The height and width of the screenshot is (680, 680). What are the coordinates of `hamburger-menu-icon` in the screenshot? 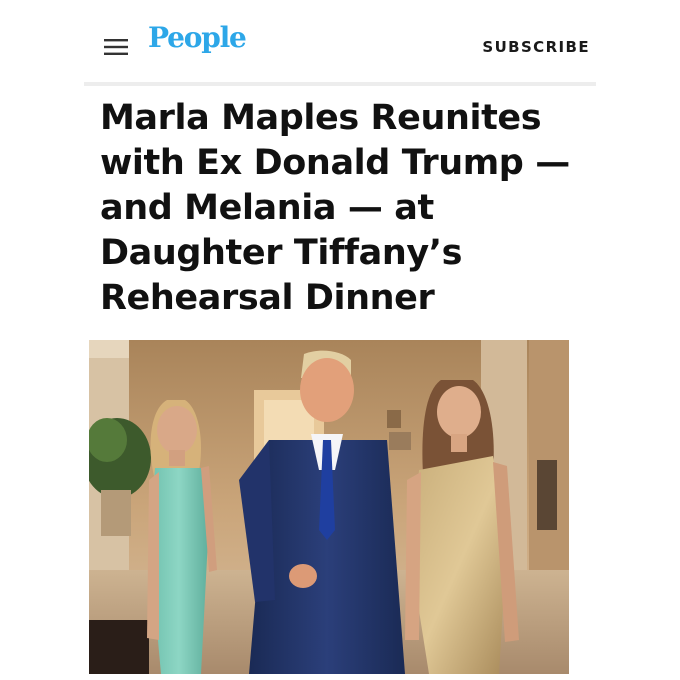 It's located at (116, 47).